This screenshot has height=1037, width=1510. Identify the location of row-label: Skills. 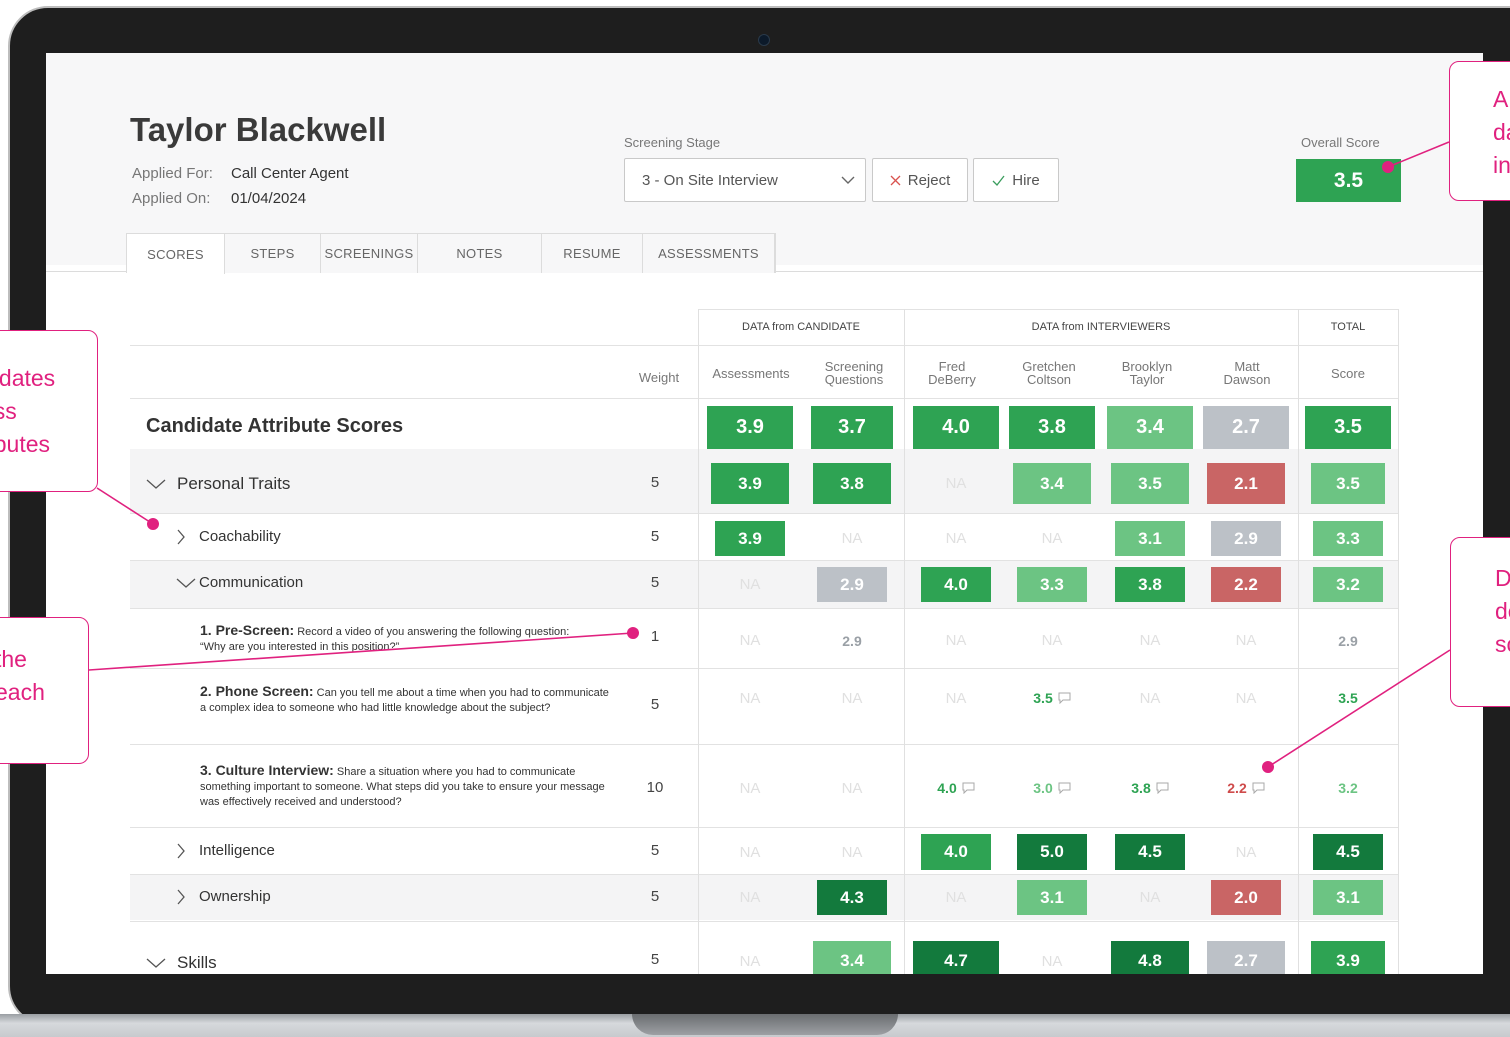
(197, 962).